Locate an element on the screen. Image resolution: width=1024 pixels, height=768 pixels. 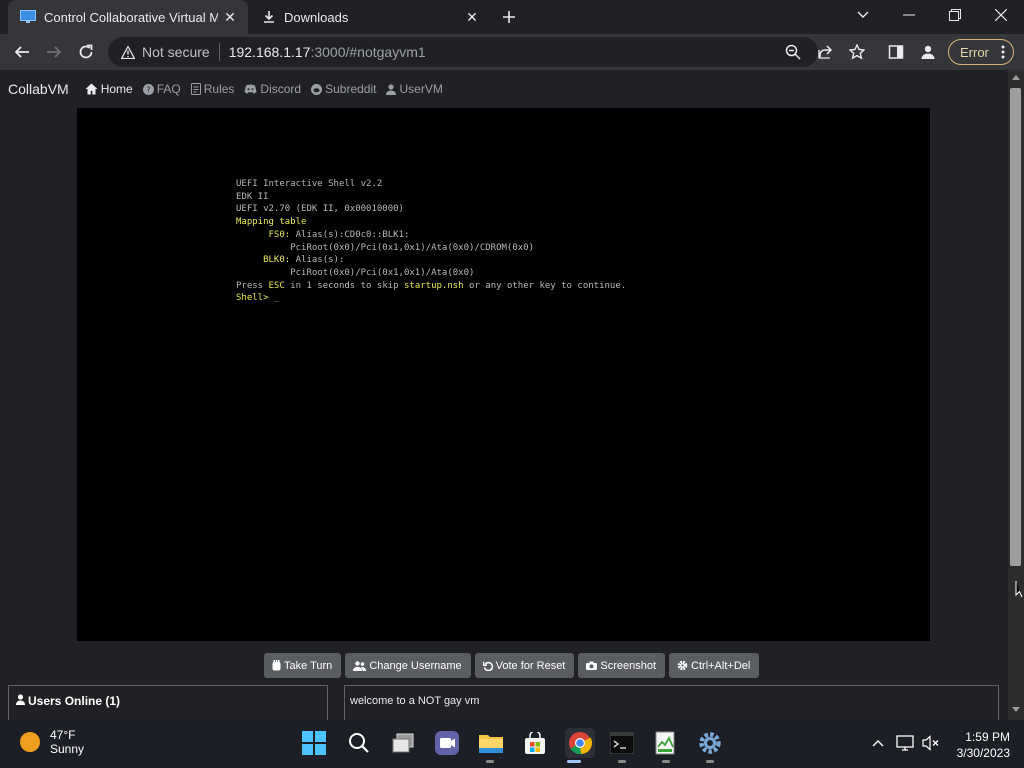
tab-collabvm: Control Collaborative Virtual Mac ✕ is located at coordinates (128, 17).